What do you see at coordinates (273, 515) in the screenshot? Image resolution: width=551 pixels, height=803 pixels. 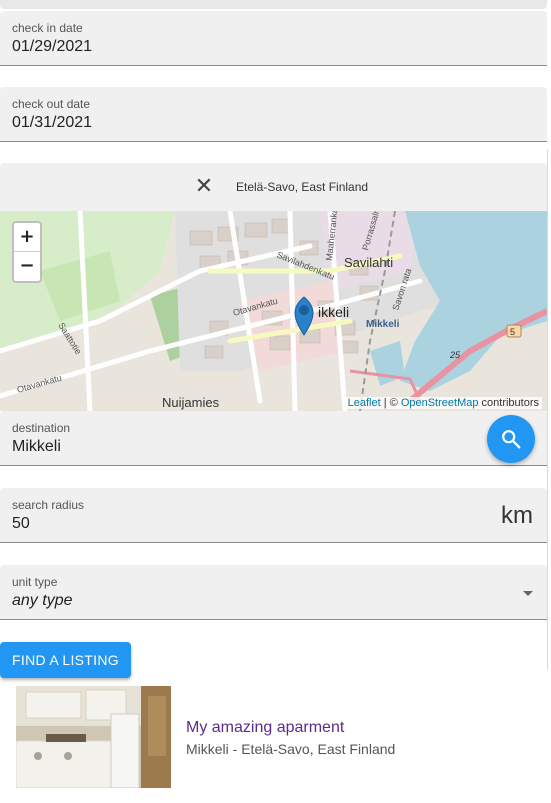 I see `search-radius-field: search radius 50 km` at bounding box center [273, 515].